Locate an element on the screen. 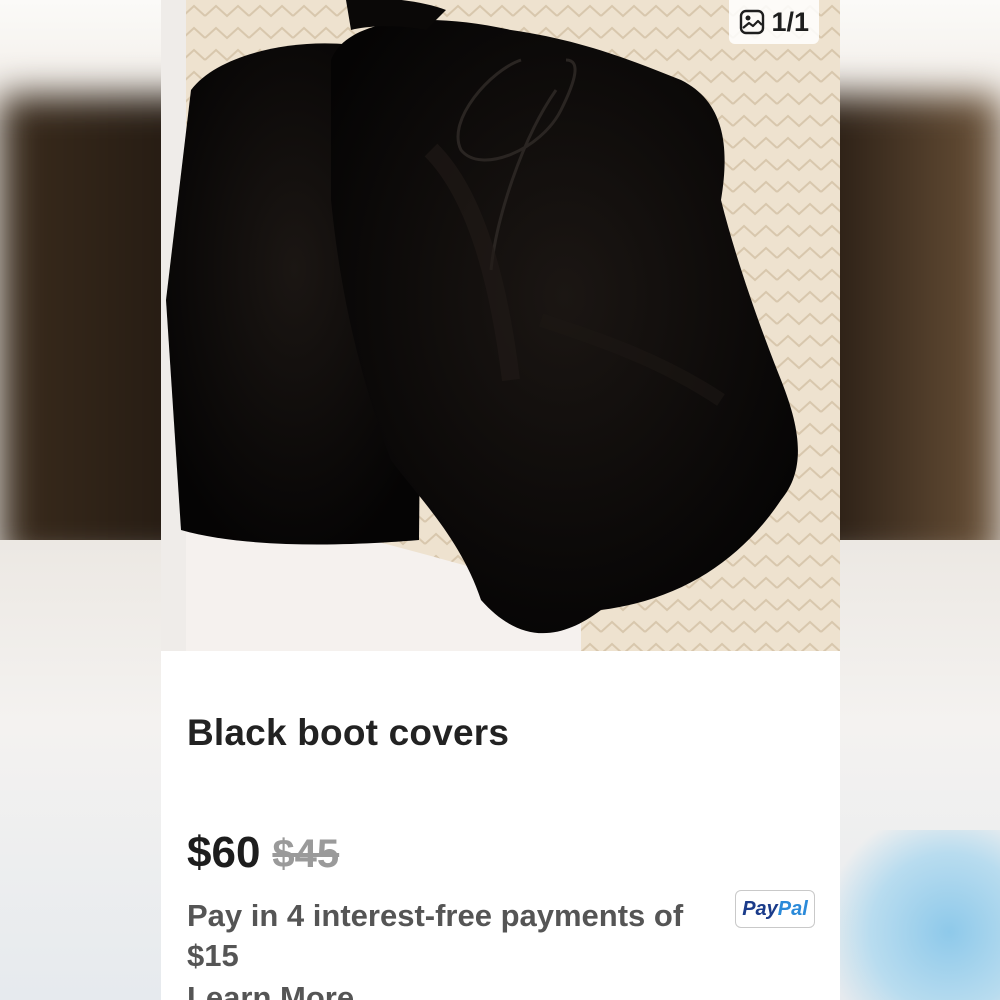 This screenshot has width=1000, height=1000. paypal-logo: Pay Pal is located at coordinates (775, 909).